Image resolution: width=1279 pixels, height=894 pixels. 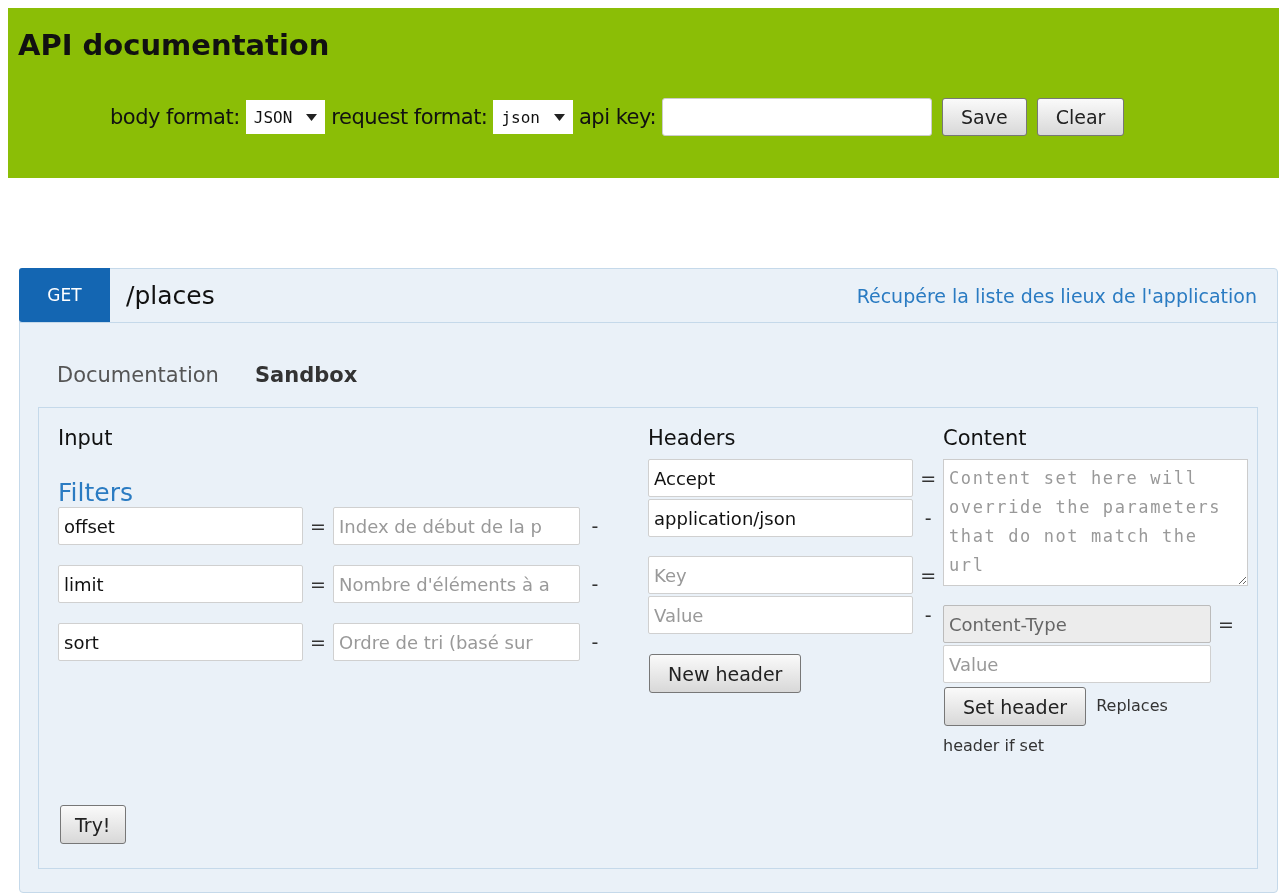 I want to click on api-key-label: api key:, so click(x=617, y=117).